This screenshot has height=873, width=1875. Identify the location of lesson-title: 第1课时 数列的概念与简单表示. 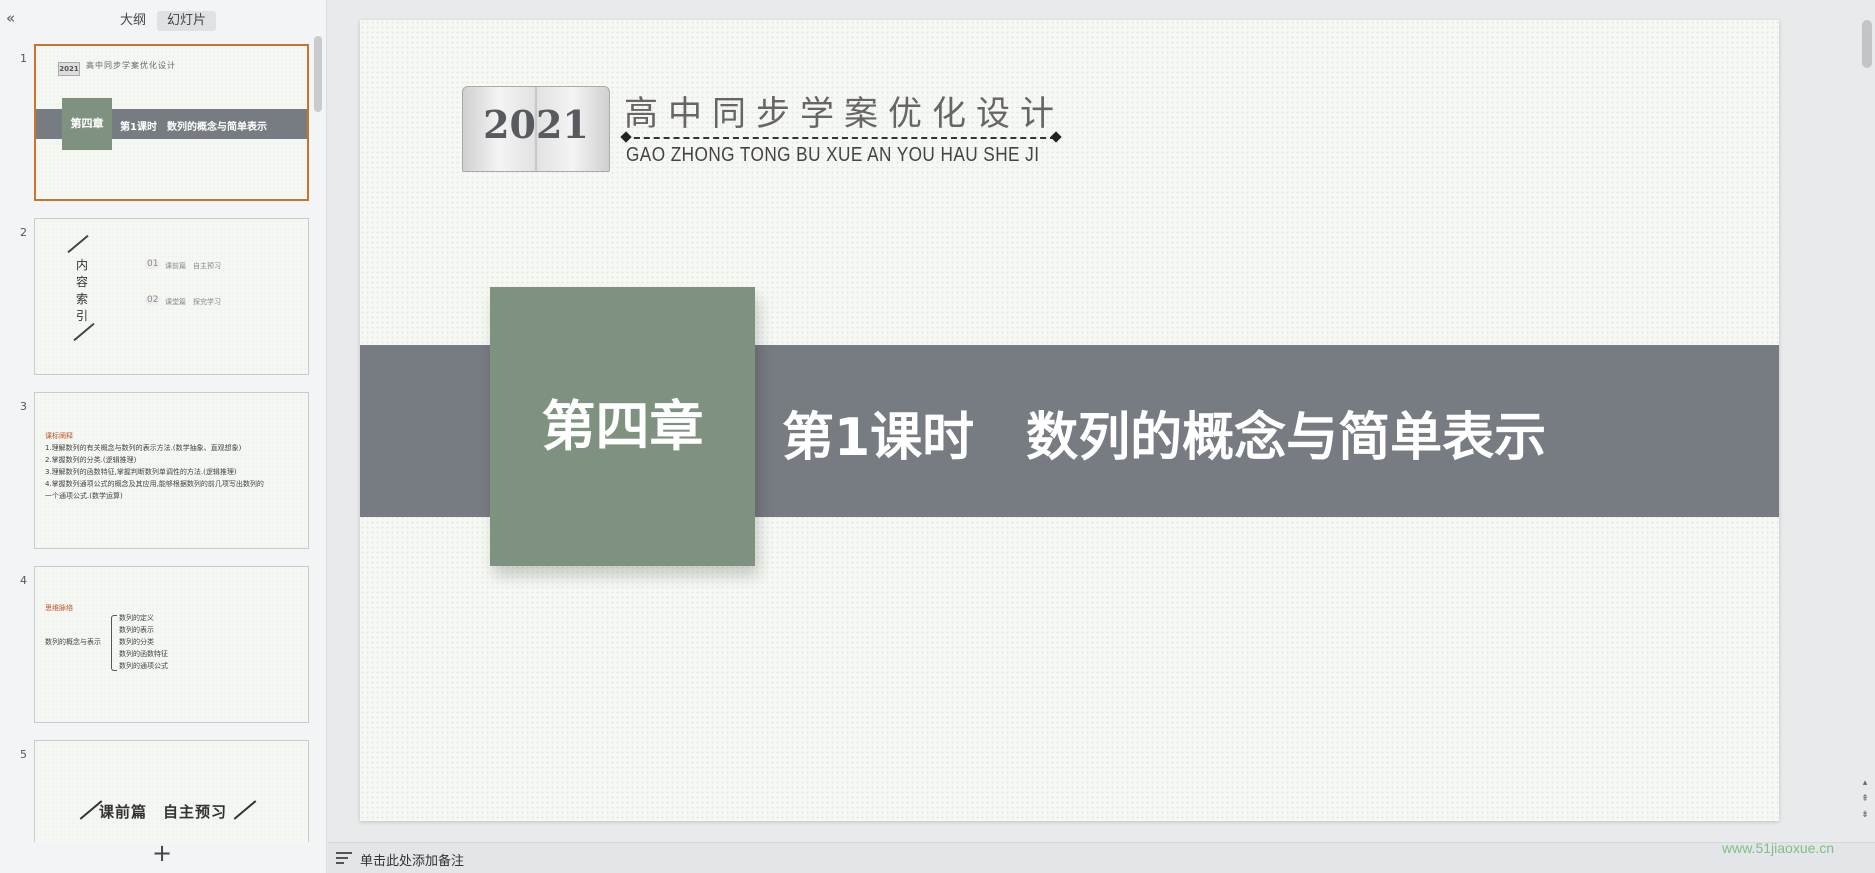
(1164, 438).